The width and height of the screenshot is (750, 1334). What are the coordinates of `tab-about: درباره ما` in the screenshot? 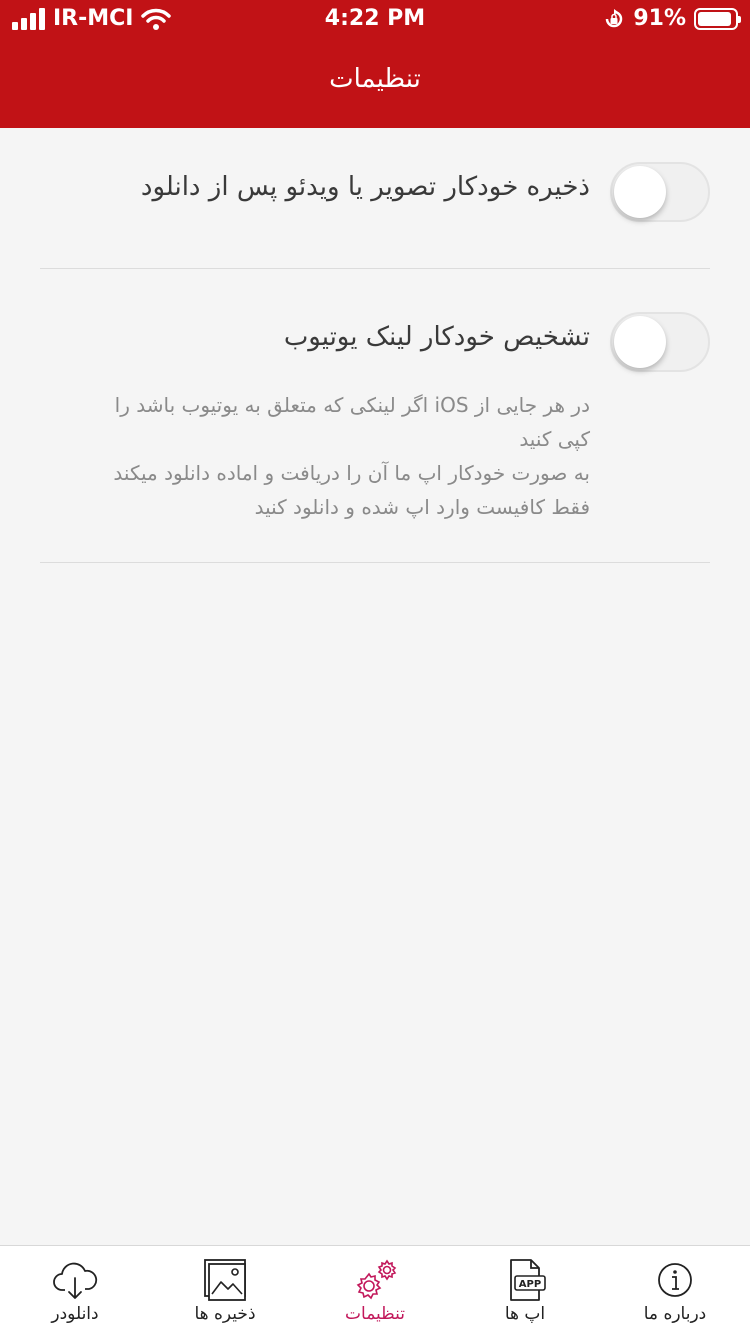 It's located at (675, 1290).